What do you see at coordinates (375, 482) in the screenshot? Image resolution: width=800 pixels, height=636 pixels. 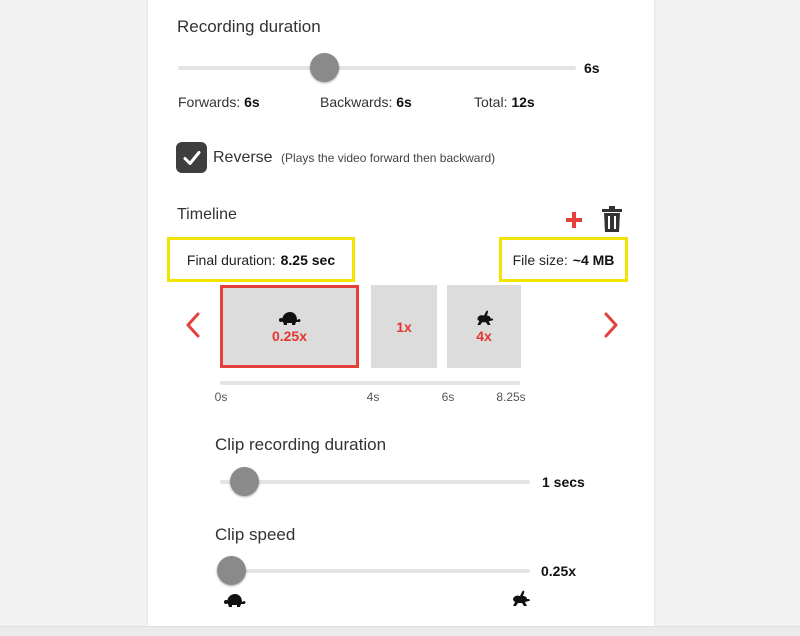 I see `clip-duration-track` at bounding box center [375, 482].